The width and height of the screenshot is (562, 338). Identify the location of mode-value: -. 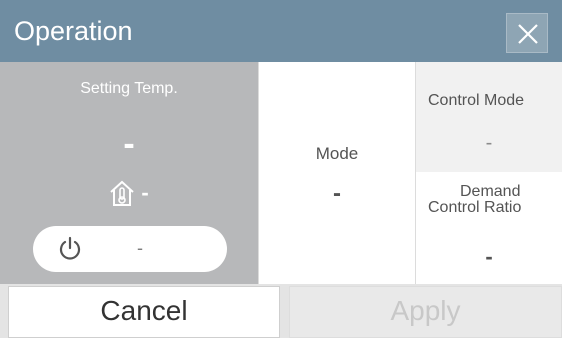
(337, 193).